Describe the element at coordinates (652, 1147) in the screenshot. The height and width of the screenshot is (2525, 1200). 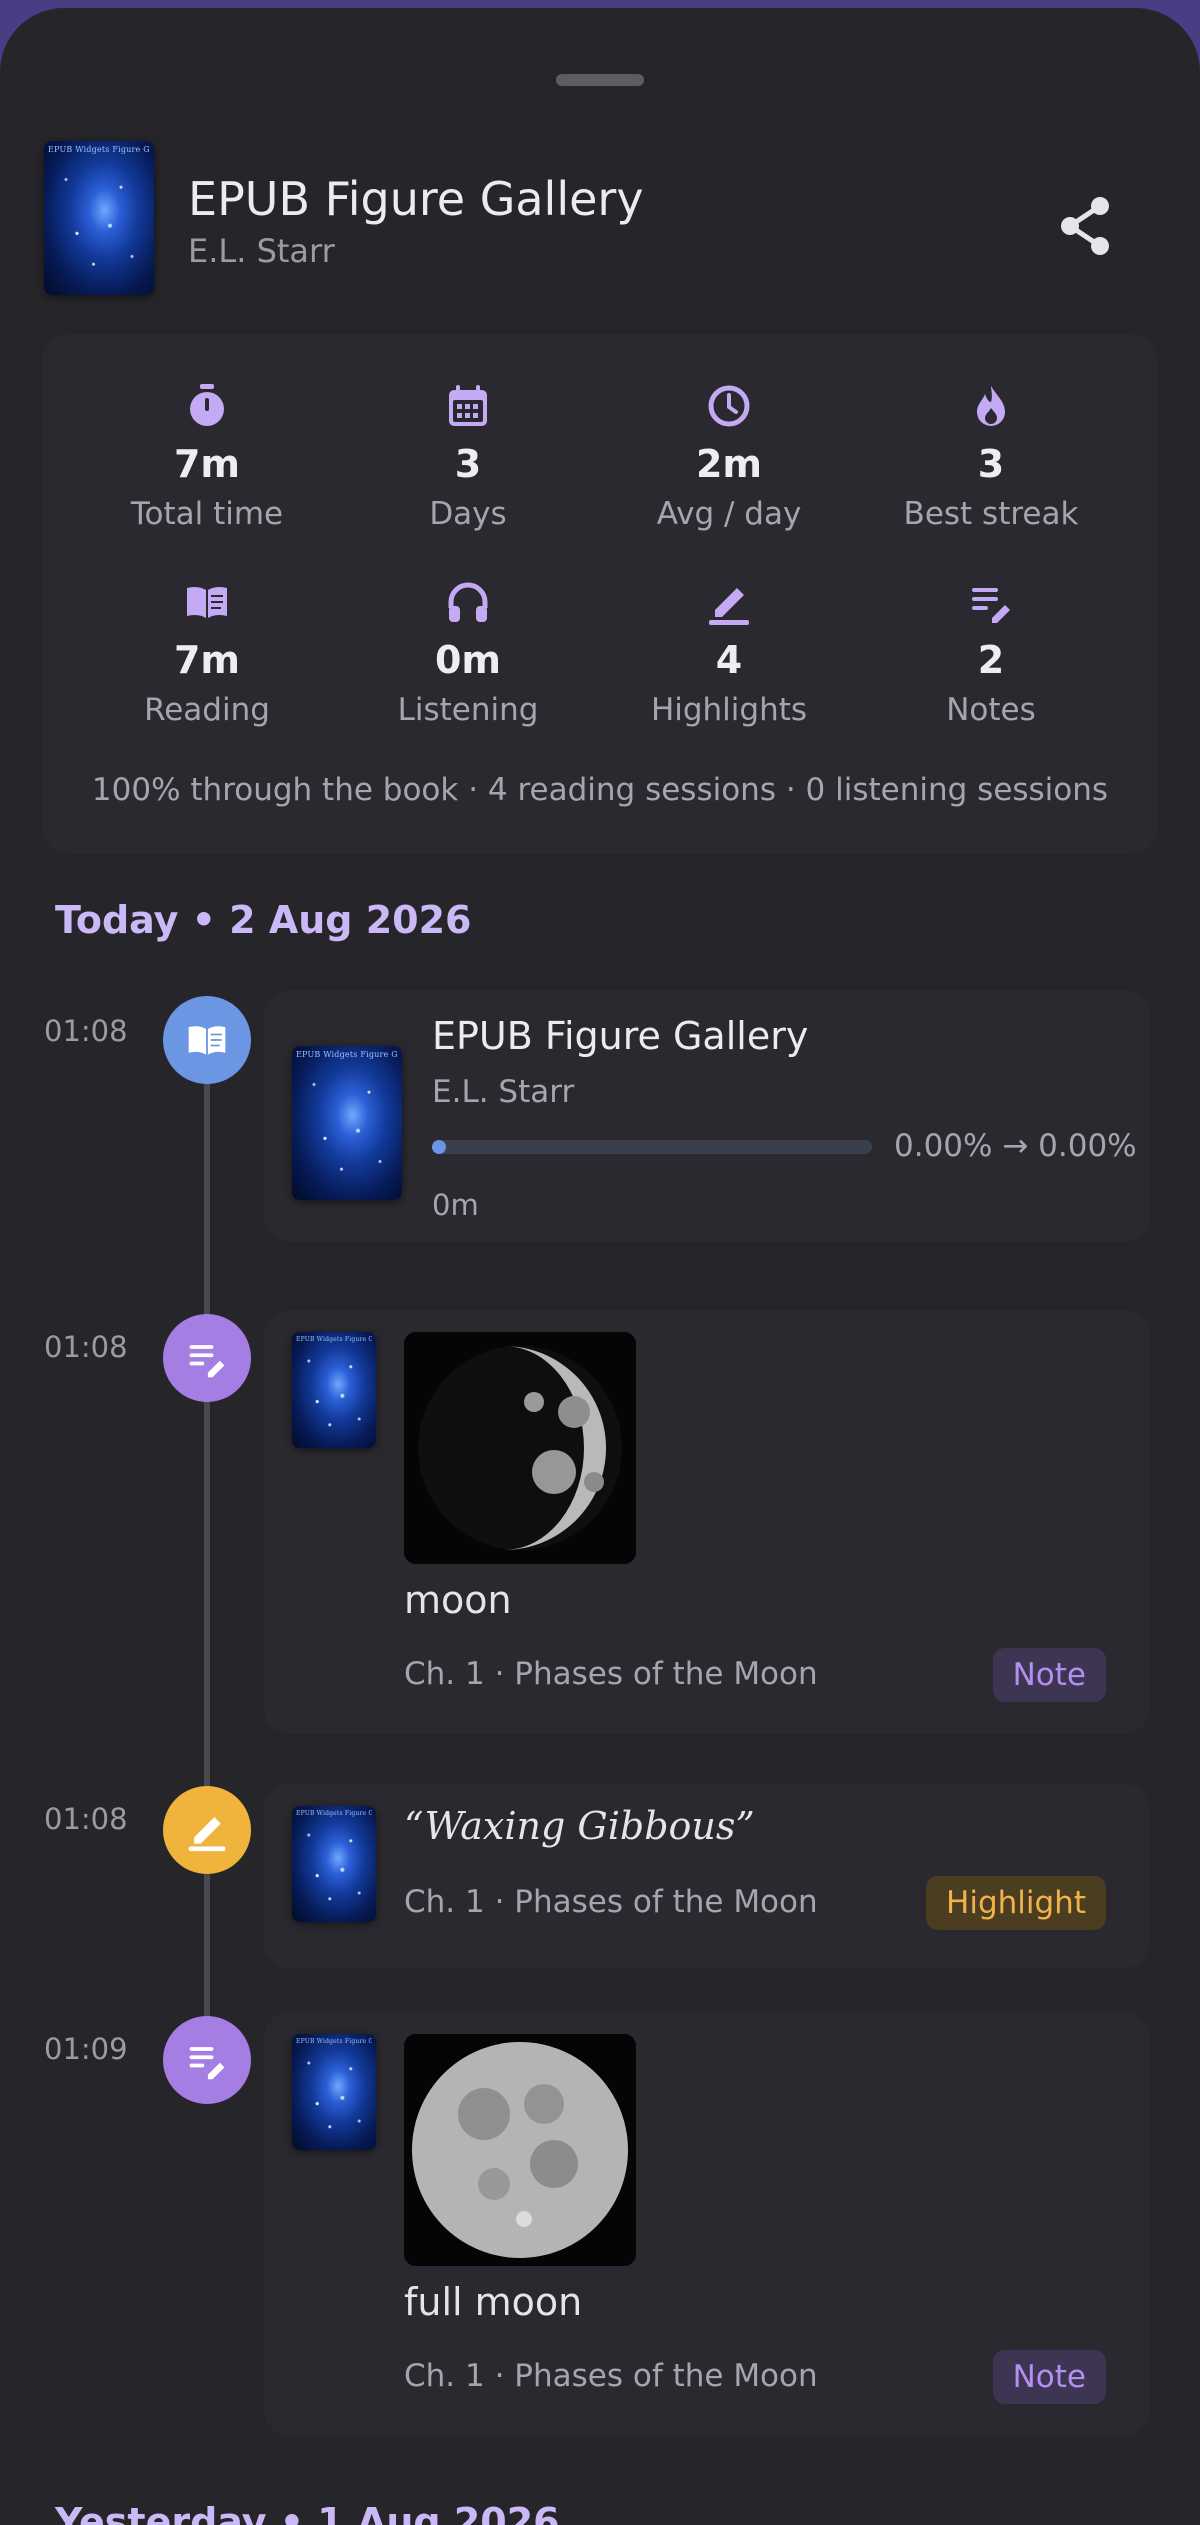
I see `progress-bar` at that location.